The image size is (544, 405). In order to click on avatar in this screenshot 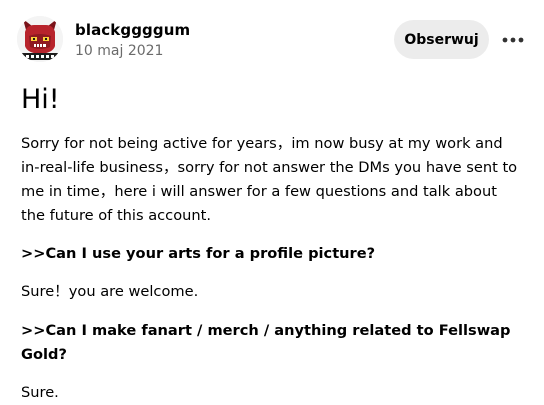, I will do `click(40, 39)`.